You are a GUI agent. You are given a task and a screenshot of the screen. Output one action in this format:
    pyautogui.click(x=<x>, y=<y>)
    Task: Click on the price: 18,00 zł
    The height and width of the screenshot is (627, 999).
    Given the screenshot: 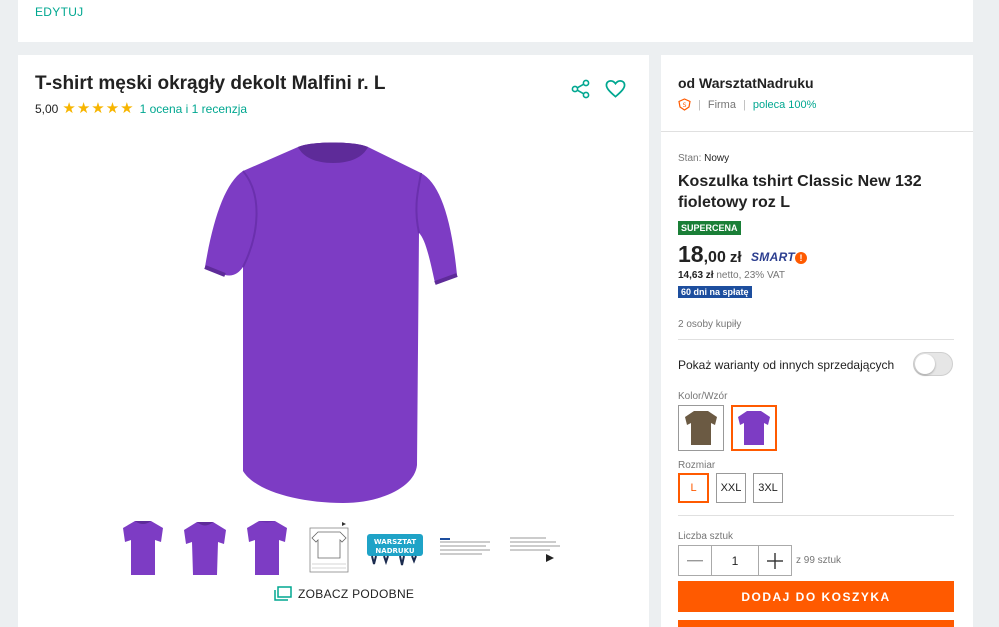 What is the action you would take?
    pyautogui.click(x=710, y=254)
    